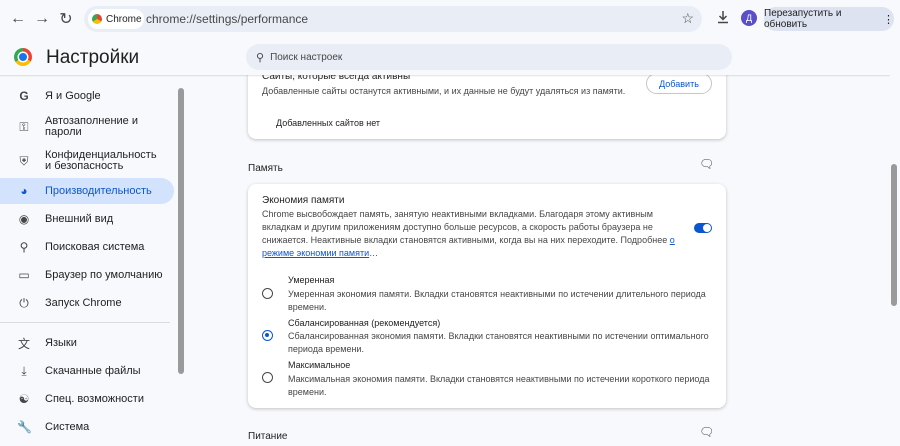 This screenshot has height=446, width=900. What do you see at coordinates (87, 161) in the screenshot?
I see `sidebar-item-privacy: ⛨ Конфиденциальность и безопасность` at bounding box center [87, 161].